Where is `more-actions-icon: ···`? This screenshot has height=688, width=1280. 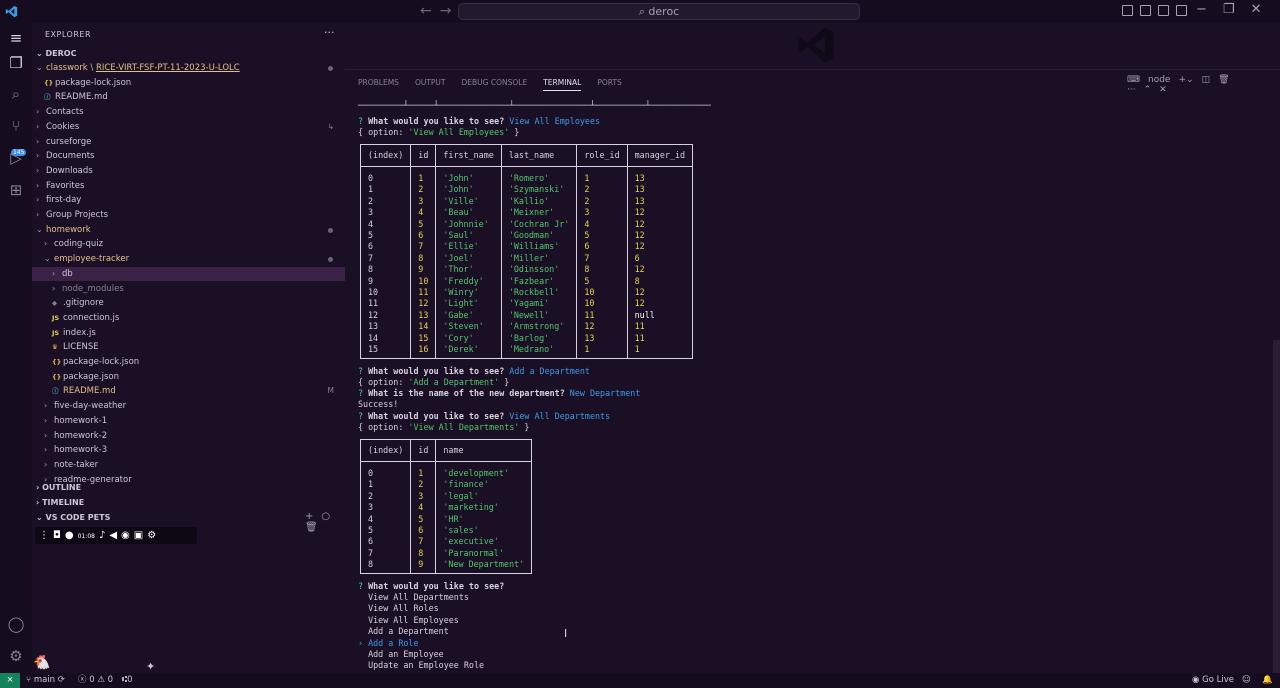 more-actions-icon: ··· is located at coordinates (329, 32).